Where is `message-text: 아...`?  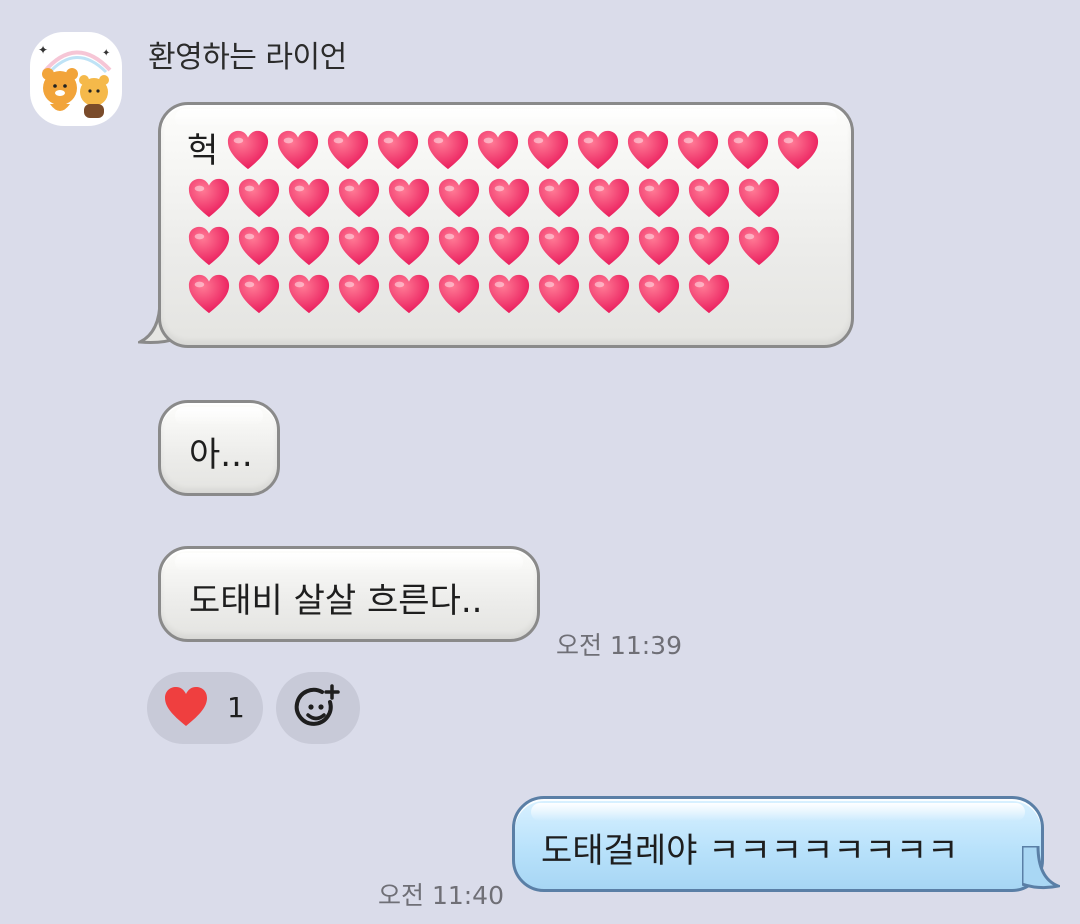
message-text: 아... is located at coordinates (221, 455).